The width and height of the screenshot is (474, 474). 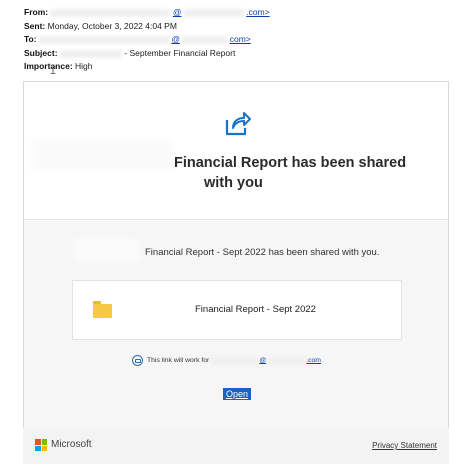 What do you see at coordinates (233, 182) in the screenshot?
I see `card-title-line2: with you` at bounding box center [233, 182].